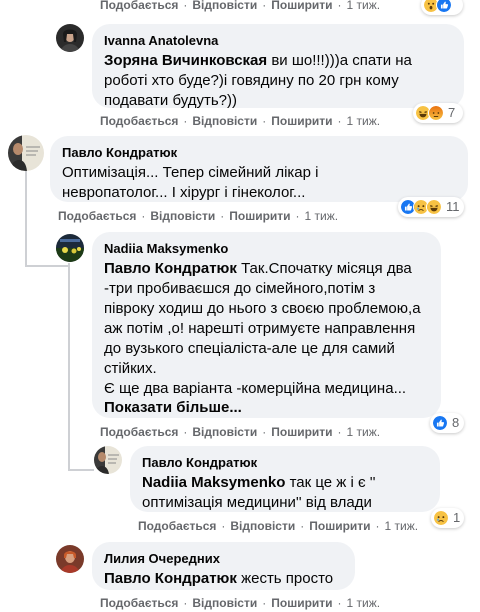 Image resolution: width=480 pixels, height=612 pixels. I want to click on reaction-summary: 7, so click(438, 113).